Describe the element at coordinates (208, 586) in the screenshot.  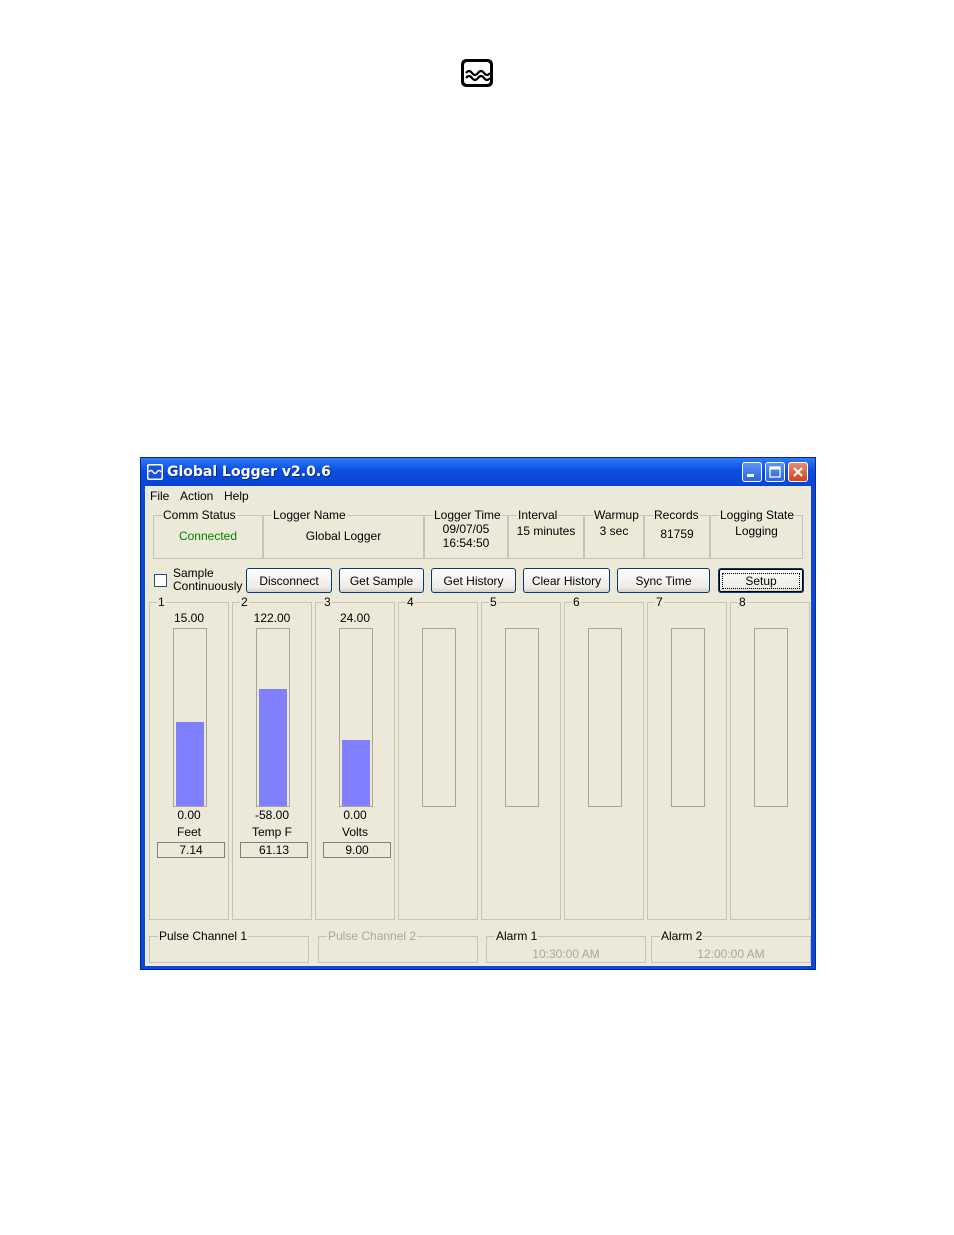
I see `sample-continuously-label-line2: Continuously` at that location.